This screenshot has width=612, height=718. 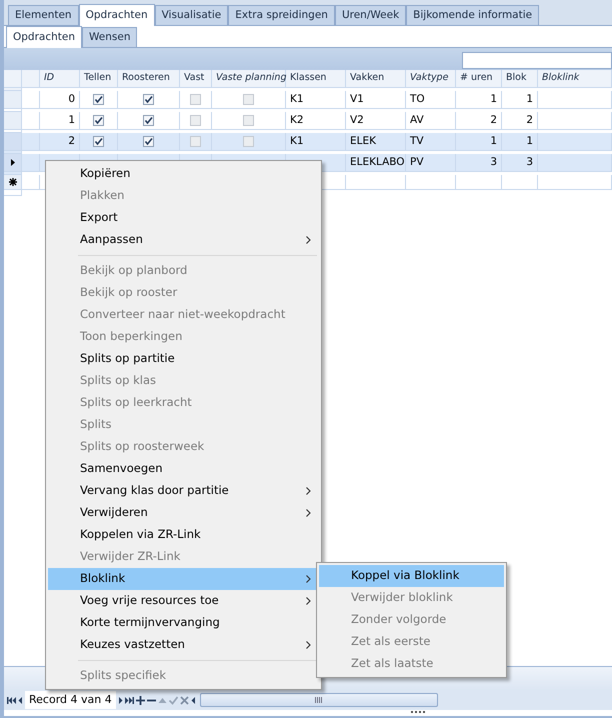 I want to click on menu-item: Bloklink, so click(x=183, y=579).